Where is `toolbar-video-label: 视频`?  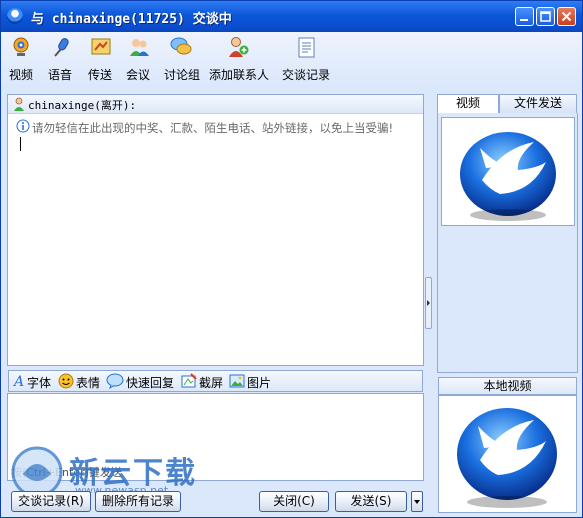
toolbar-video-label: 视频 is located at coordinates (21, 75).